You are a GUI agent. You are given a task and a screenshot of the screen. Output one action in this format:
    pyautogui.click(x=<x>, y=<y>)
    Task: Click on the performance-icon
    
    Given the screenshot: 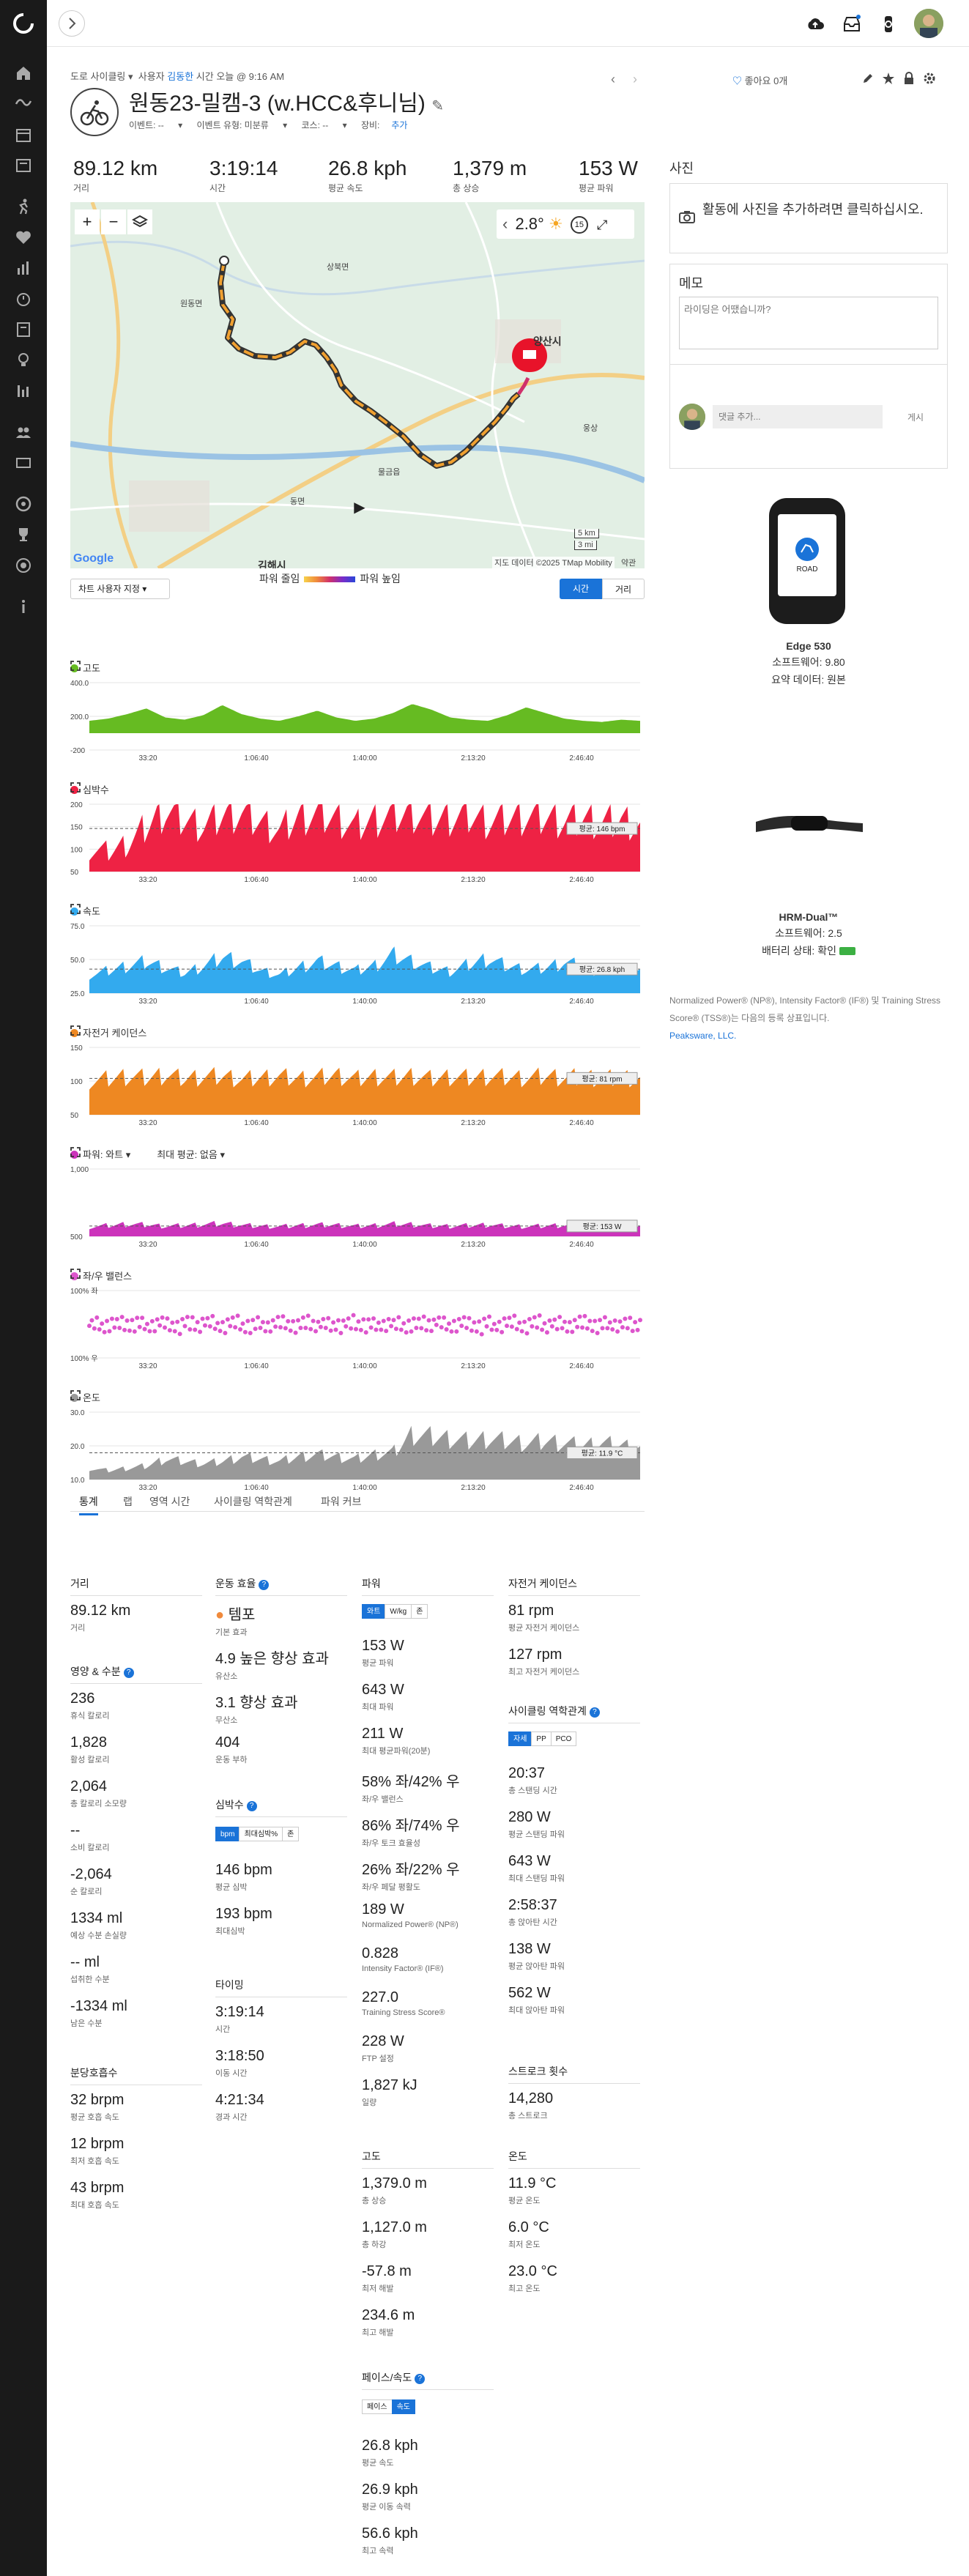 What is the action you would take?
    pyautogui.click(x=23, y=268)
    